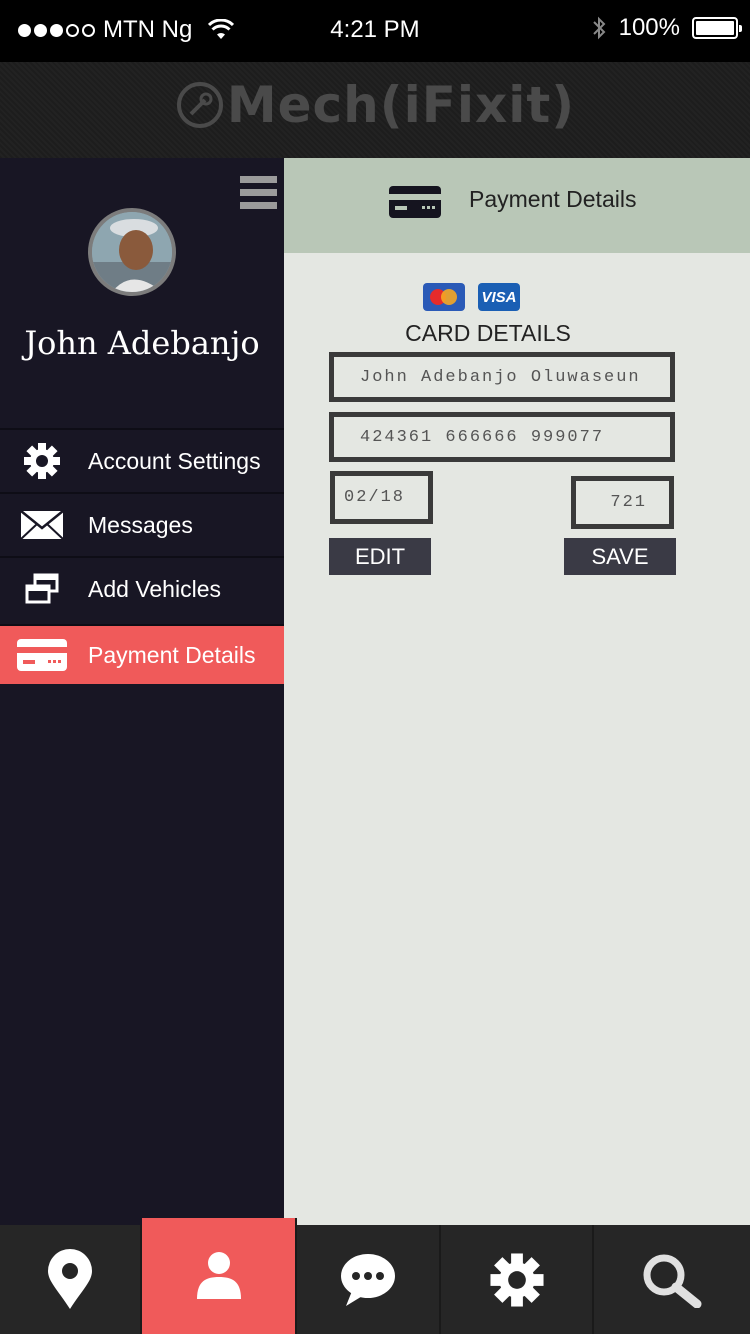  Describe the element at coordinates (401, 105) in the screenshot. I see `logo-text: Mech(iFixit)` at that location.